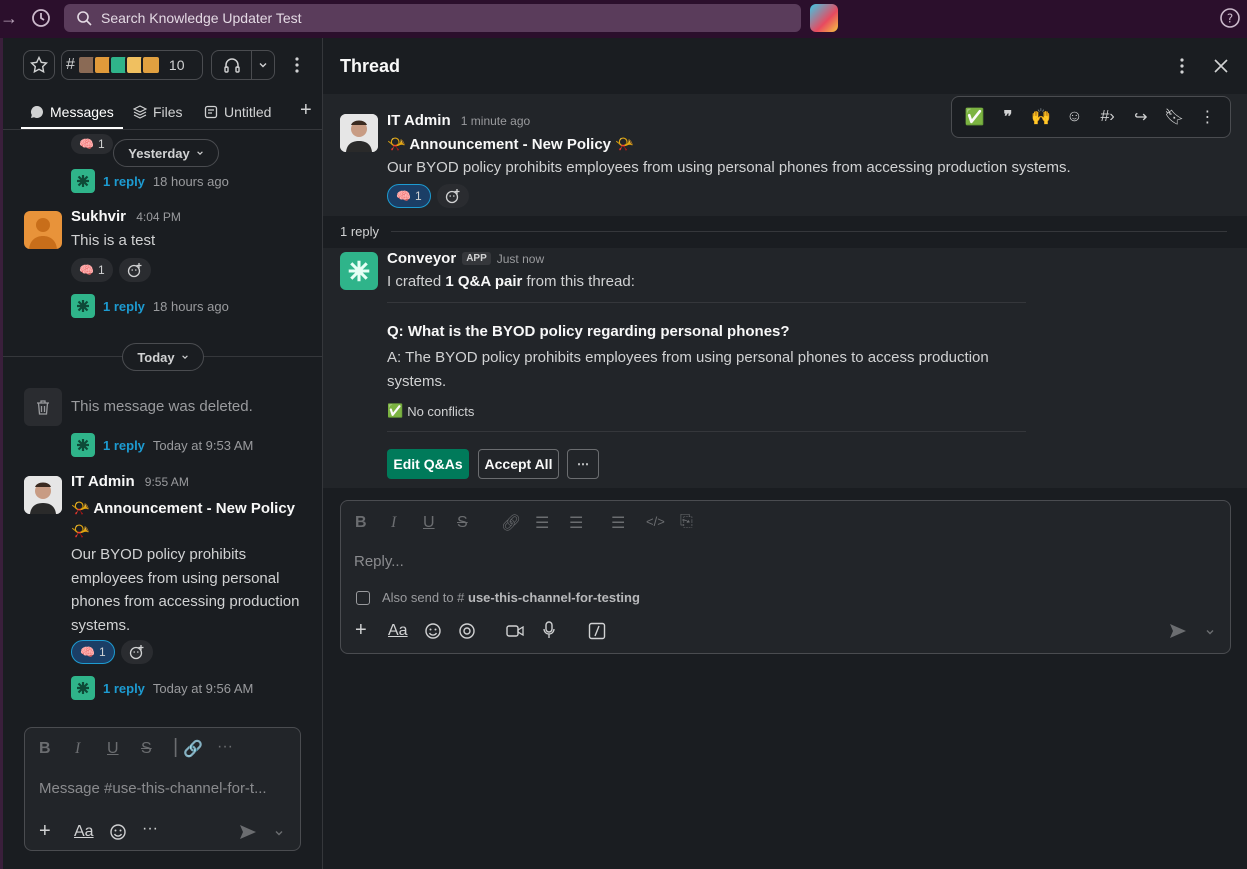 This screenshot has width=1247, height=869. Describe the element at coordinates (41, 18) in the screenshot. I see `history-icon` at that location.